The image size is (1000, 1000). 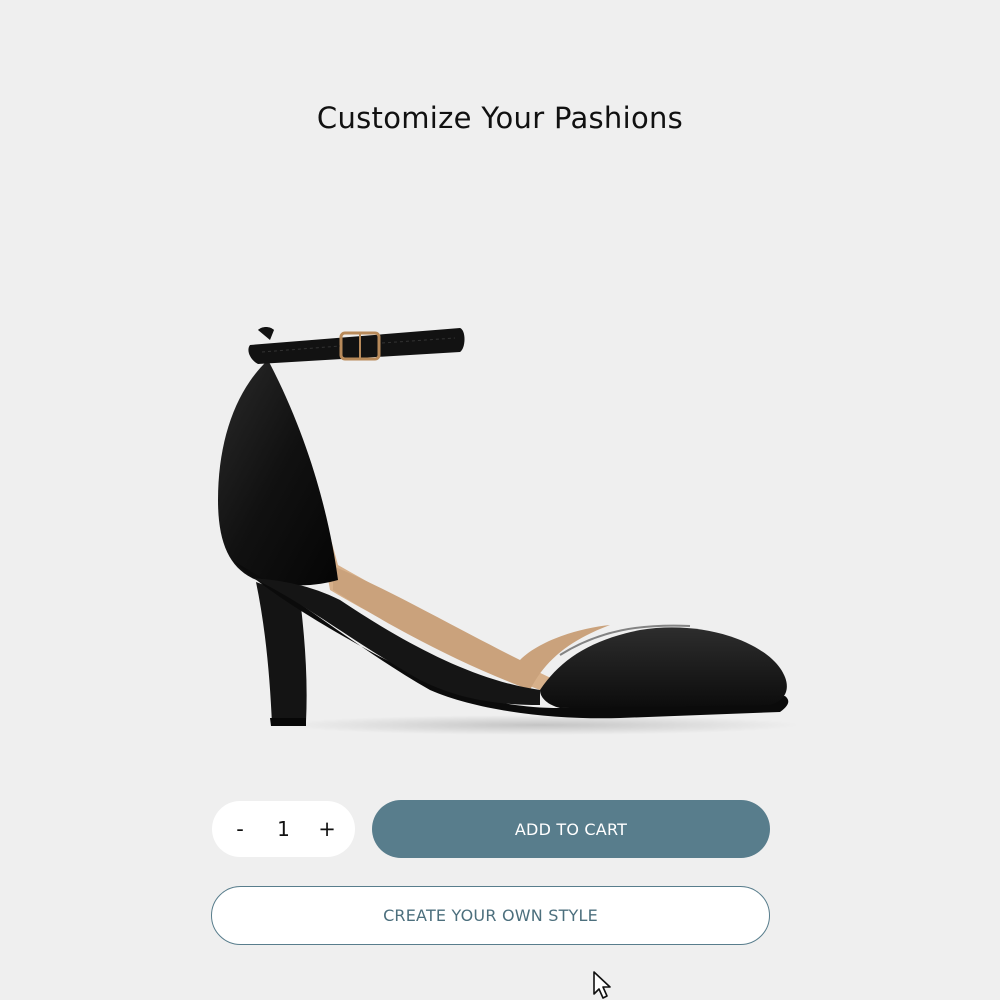 What do you see at coordinates (327, 829) in the screenshot?
I see `increment-button: +` at bounding box center [327, 829].